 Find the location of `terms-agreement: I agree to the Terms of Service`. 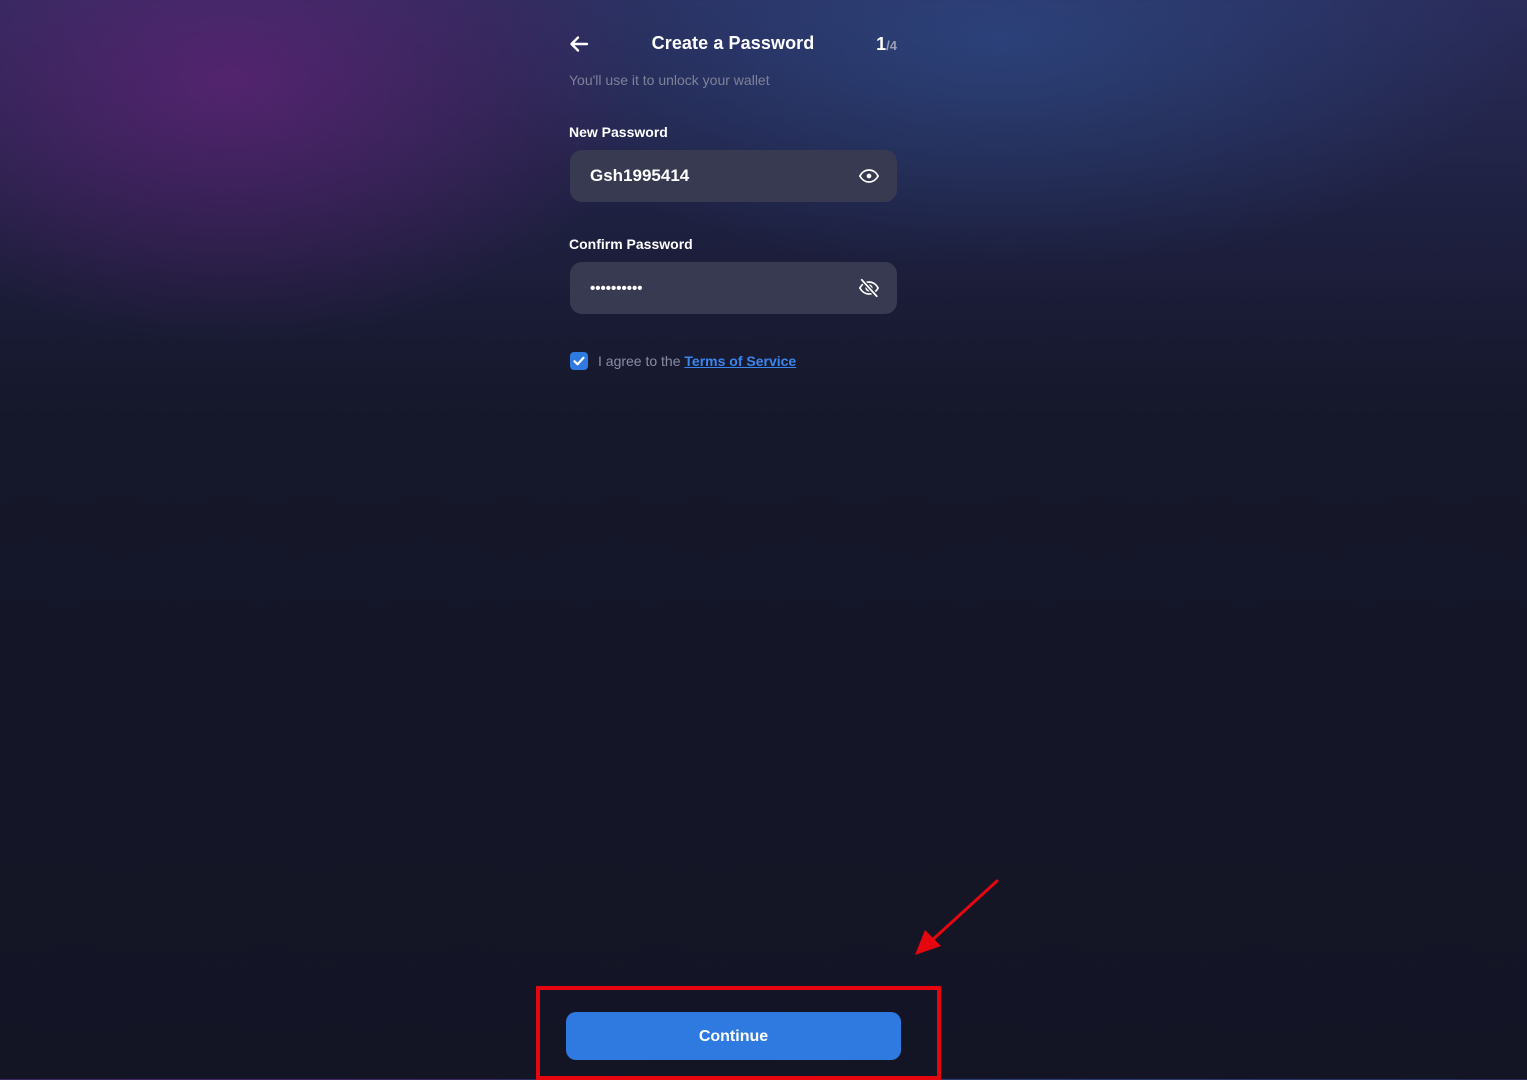

terms-agreement: I agree to the Terms of Service is located at coordinates (735, 362).